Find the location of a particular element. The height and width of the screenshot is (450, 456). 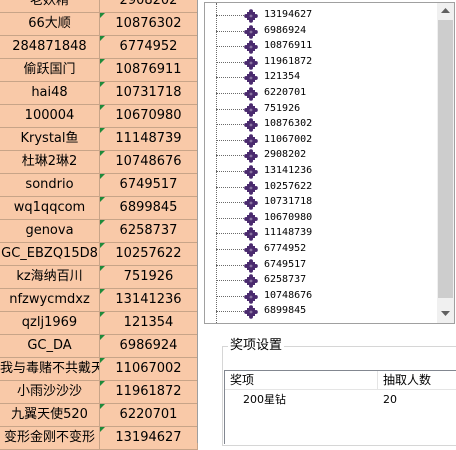

sheet-row: 老妖精 2908202 is located at coordinates (99, 6).